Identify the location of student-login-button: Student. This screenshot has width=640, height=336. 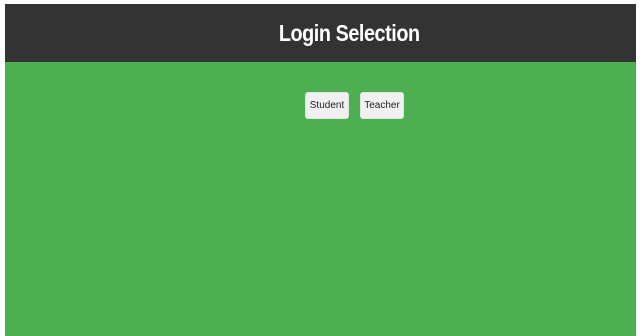
(327, 105).